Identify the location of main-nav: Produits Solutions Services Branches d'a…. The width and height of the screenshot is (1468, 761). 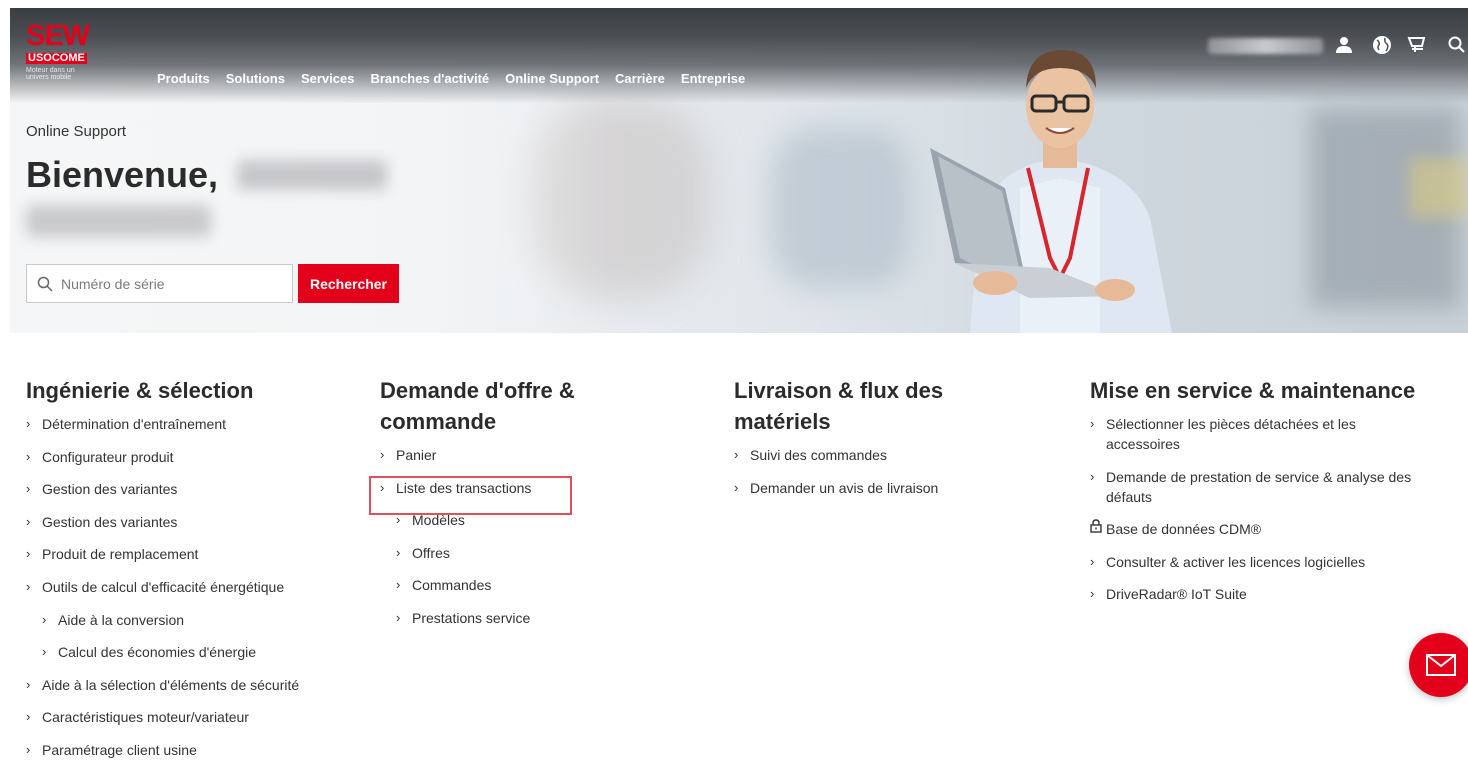
(459, 78).